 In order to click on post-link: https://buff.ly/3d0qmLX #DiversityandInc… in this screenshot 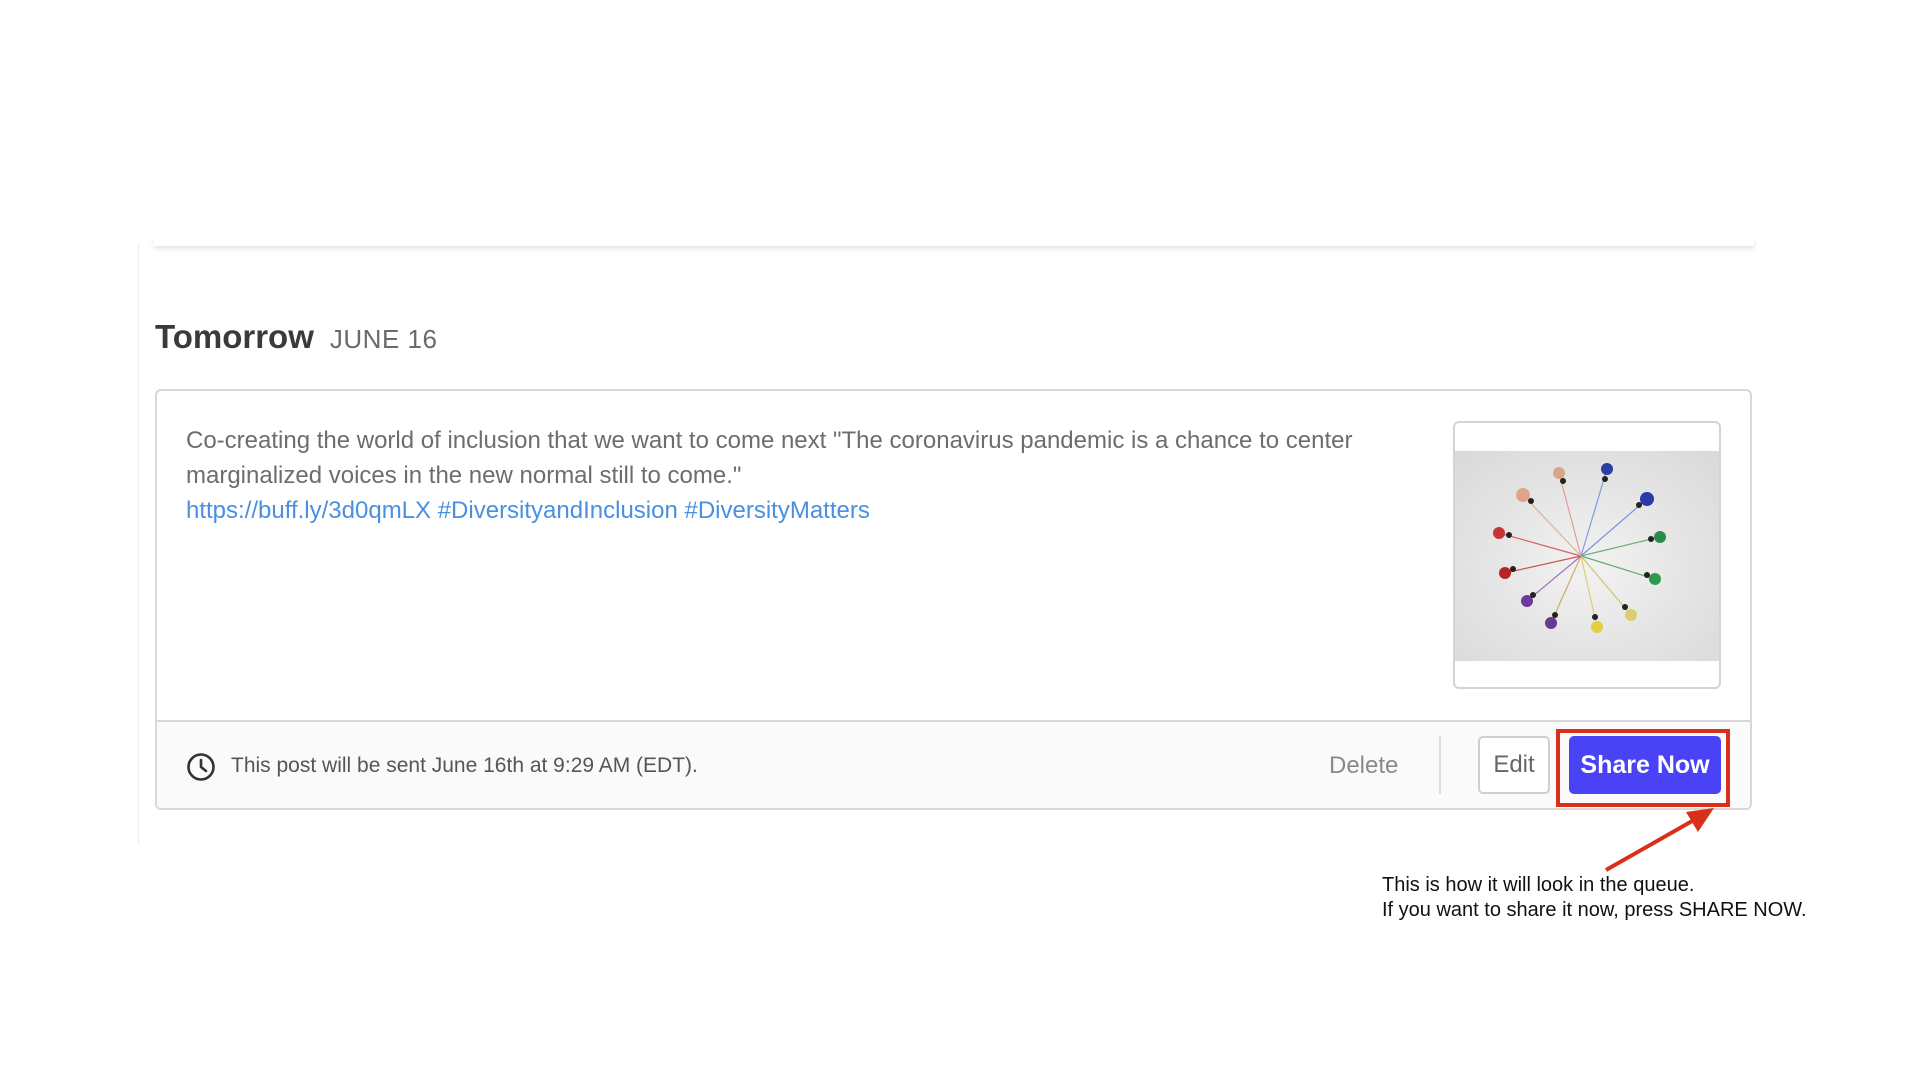, I will do `click(528, 510)`.